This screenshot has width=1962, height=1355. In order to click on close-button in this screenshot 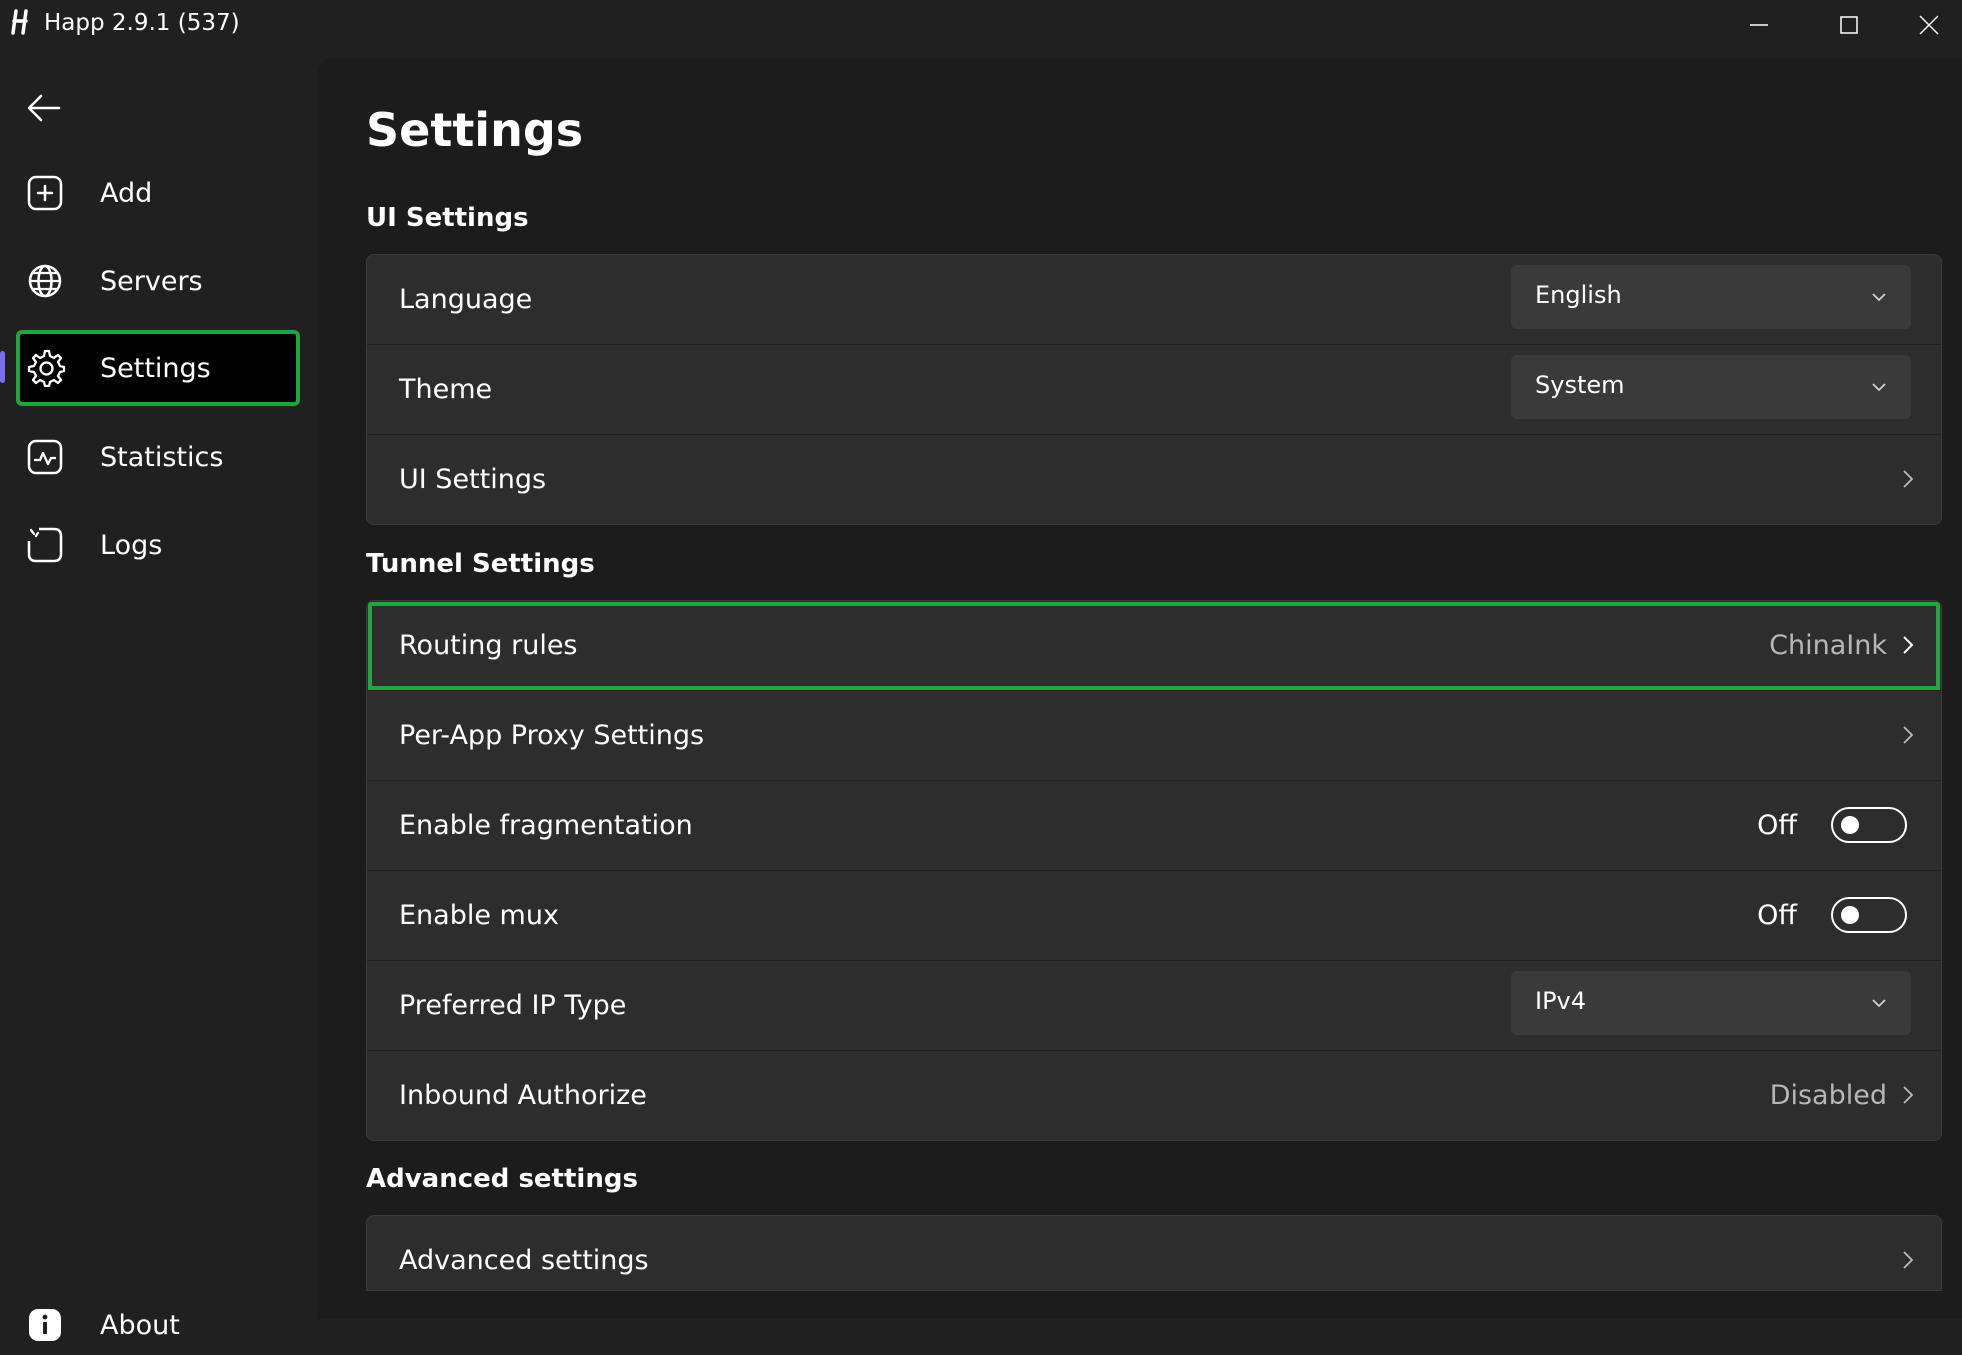, I will do `click(1929, 25)`.